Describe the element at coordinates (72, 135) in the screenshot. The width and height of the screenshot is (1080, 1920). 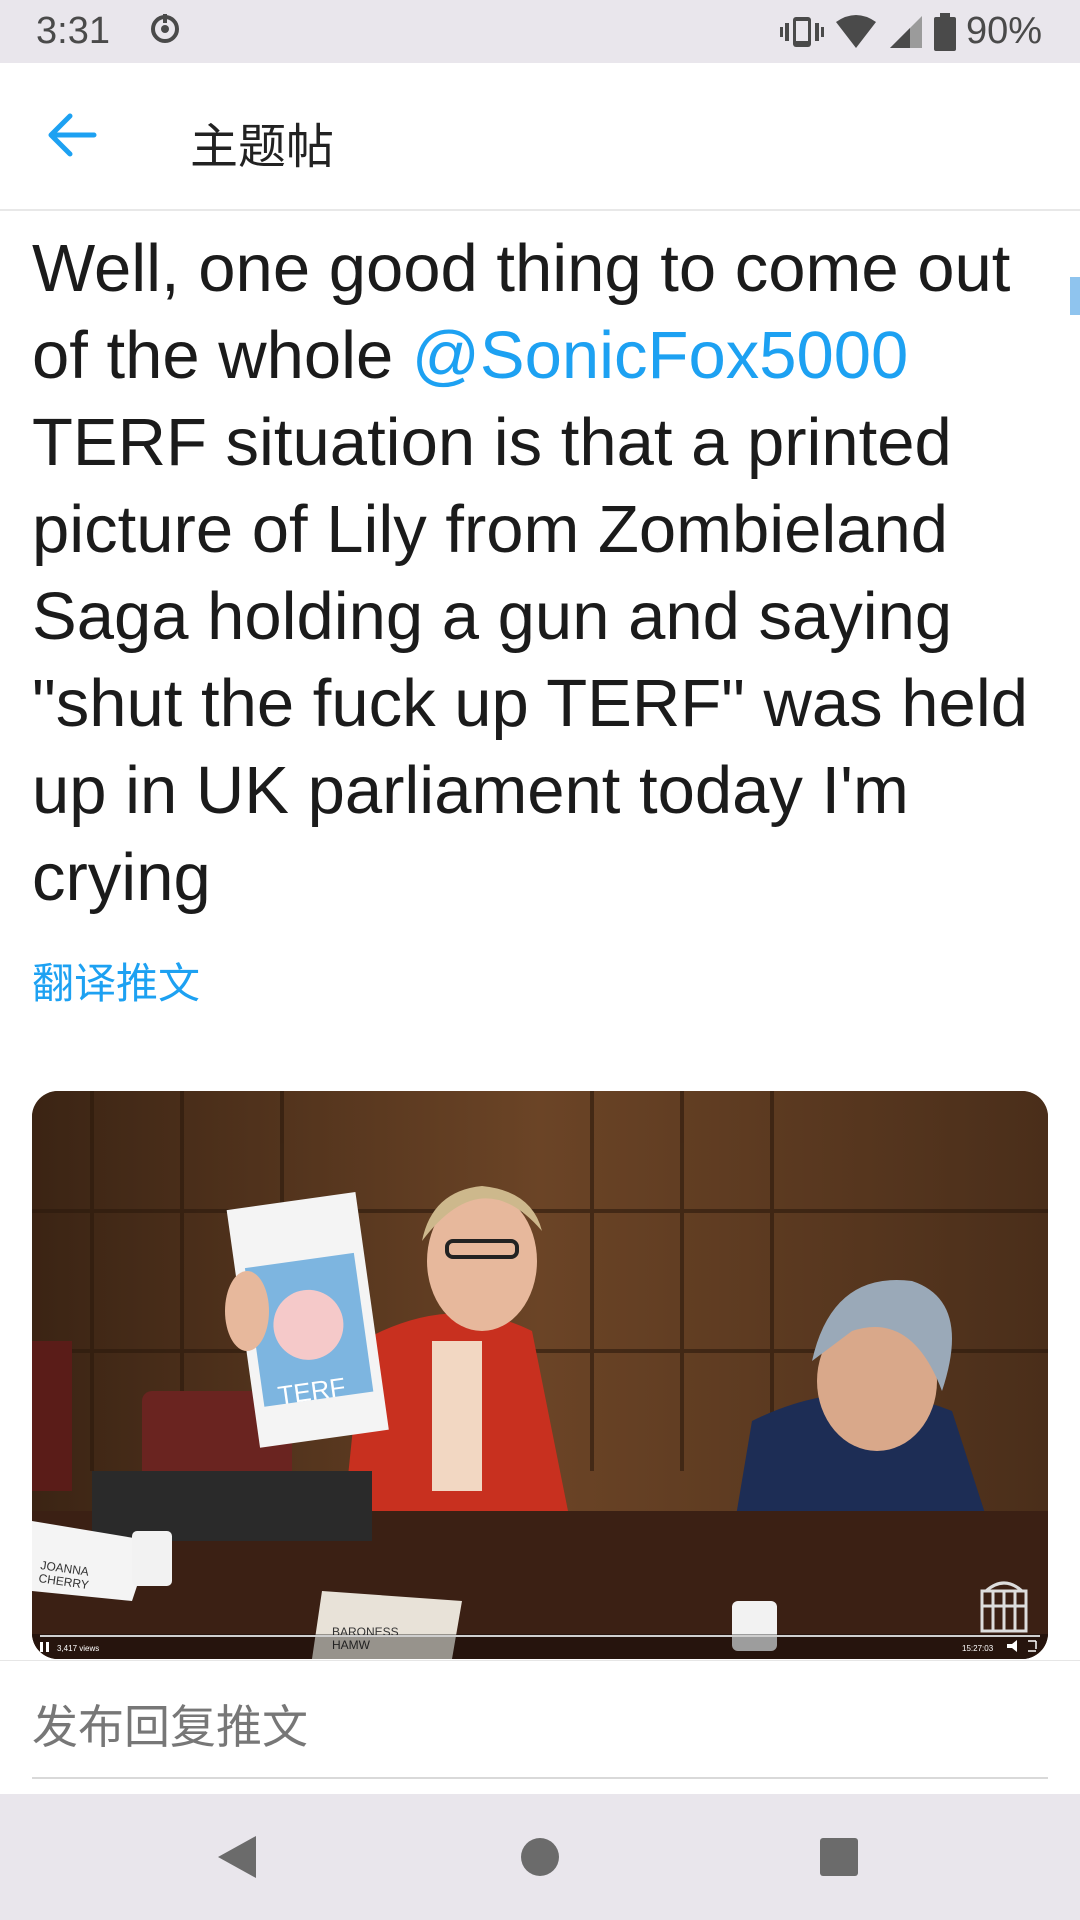
I see `arrow-left-icon` at that location.